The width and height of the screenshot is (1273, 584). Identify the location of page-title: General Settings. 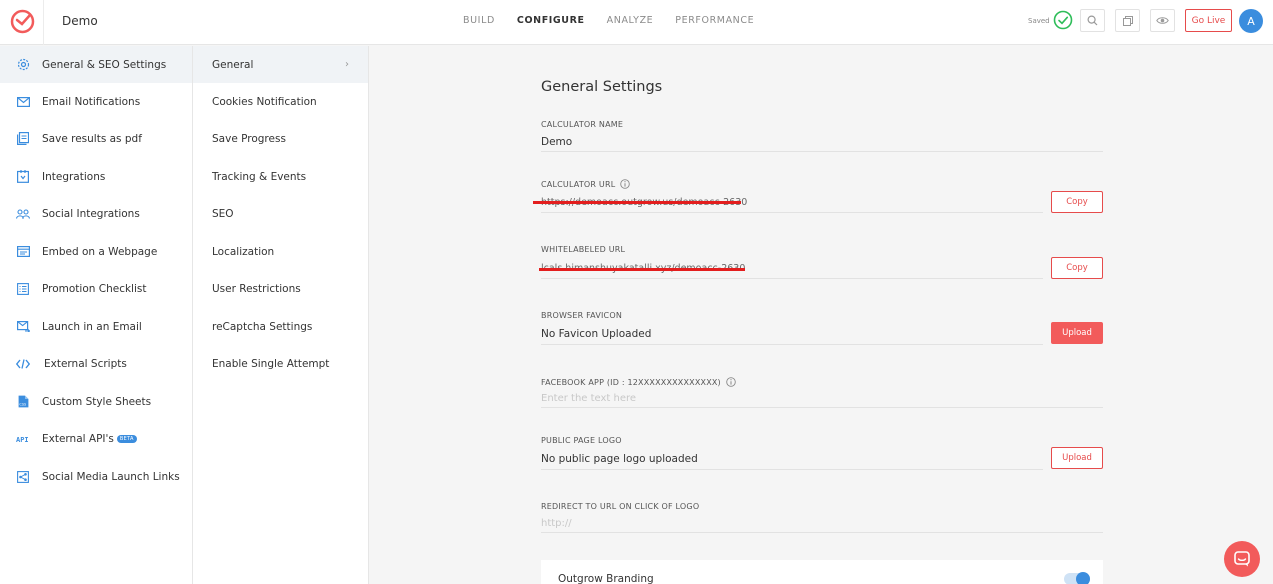
(602, 87).